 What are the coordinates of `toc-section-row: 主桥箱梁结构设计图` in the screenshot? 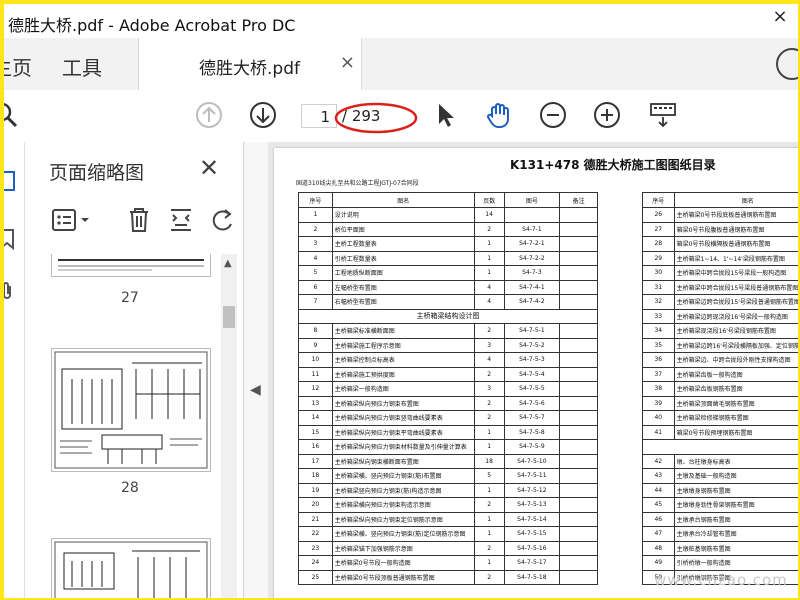 It's located at (448, 316).